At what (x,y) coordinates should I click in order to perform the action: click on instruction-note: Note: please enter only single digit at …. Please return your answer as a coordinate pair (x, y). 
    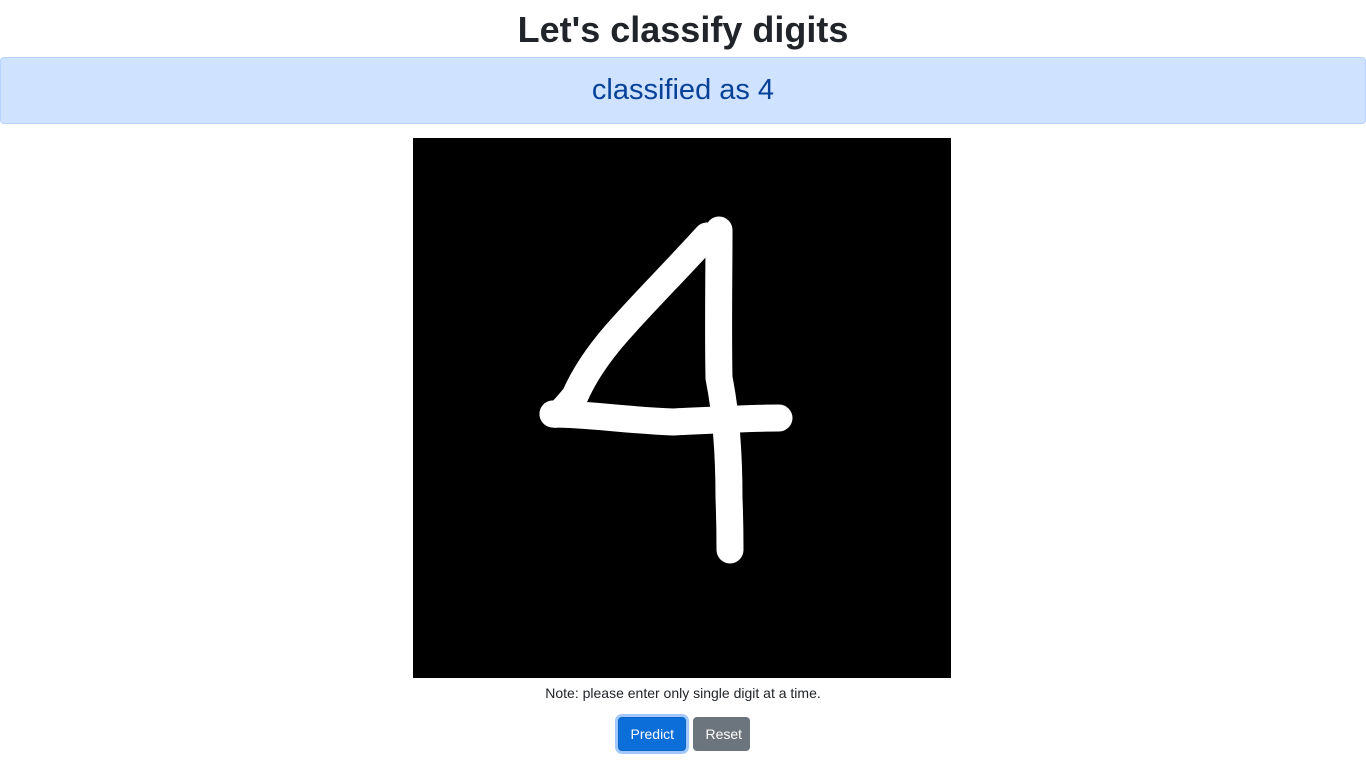
    Looking at the image, I should click on (683, 693).